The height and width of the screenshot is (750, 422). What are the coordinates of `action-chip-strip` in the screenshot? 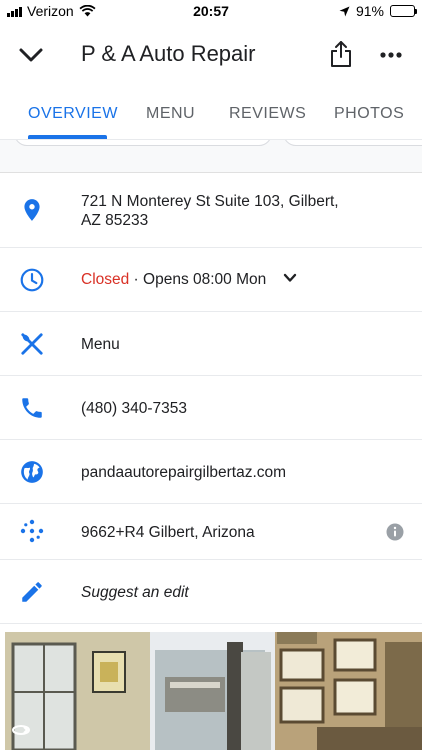 It's located at (211, 156).